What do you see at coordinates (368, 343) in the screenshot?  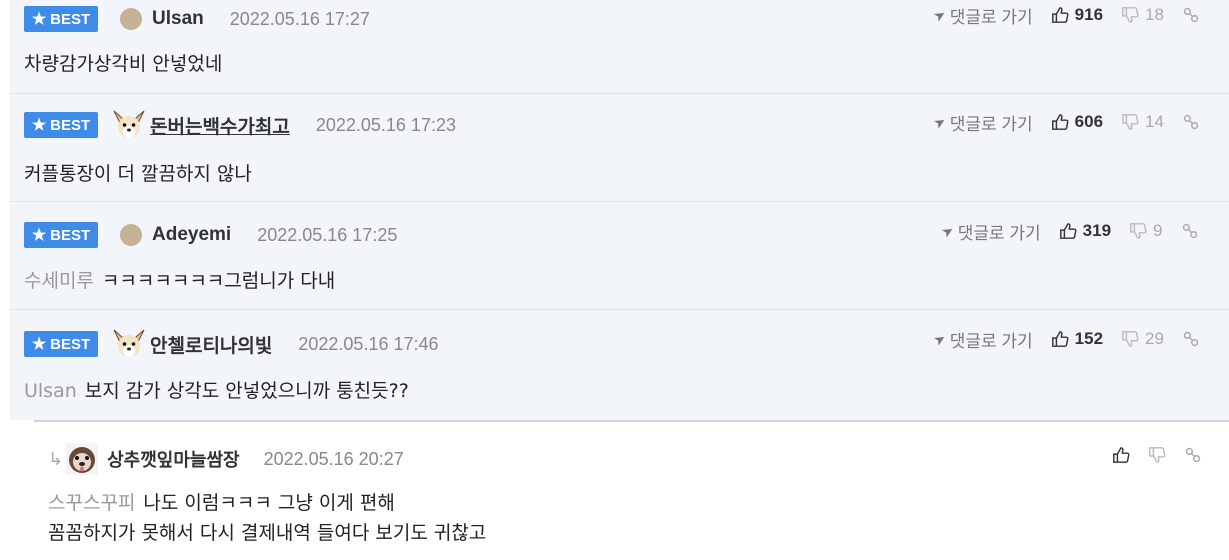 I see `comment-date: 2022.05.16 17:46` at bounding box center [368, 343].